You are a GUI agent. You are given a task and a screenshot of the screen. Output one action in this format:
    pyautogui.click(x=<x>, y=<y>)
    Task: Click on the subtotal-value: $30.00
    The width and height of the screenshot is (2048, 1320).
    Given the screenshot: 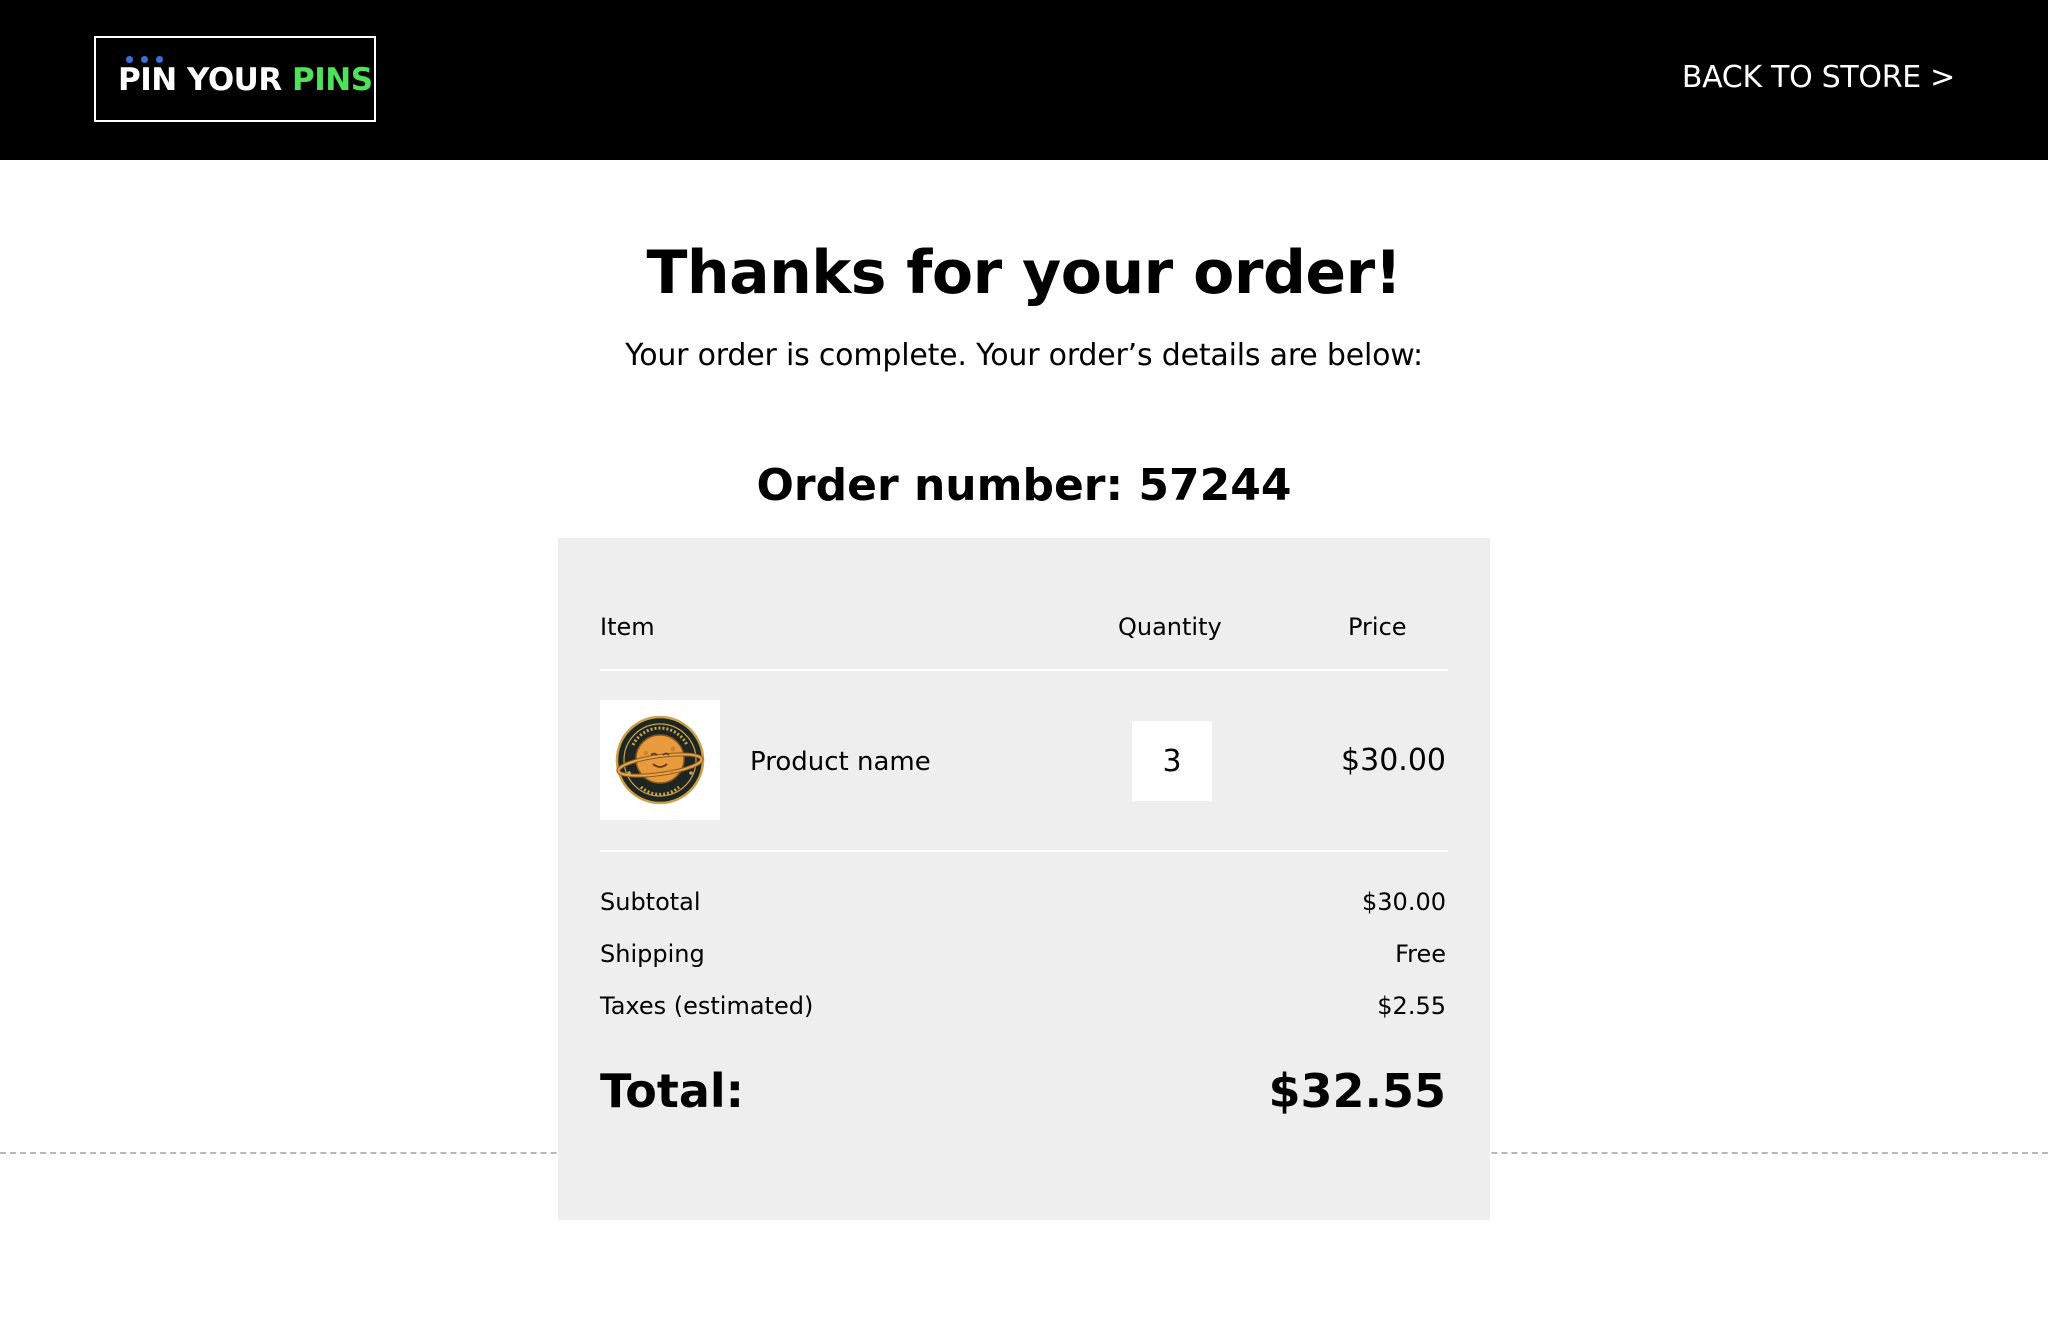 What is the action you would take?
    pyautogui.click(x=1404, y=902)
    